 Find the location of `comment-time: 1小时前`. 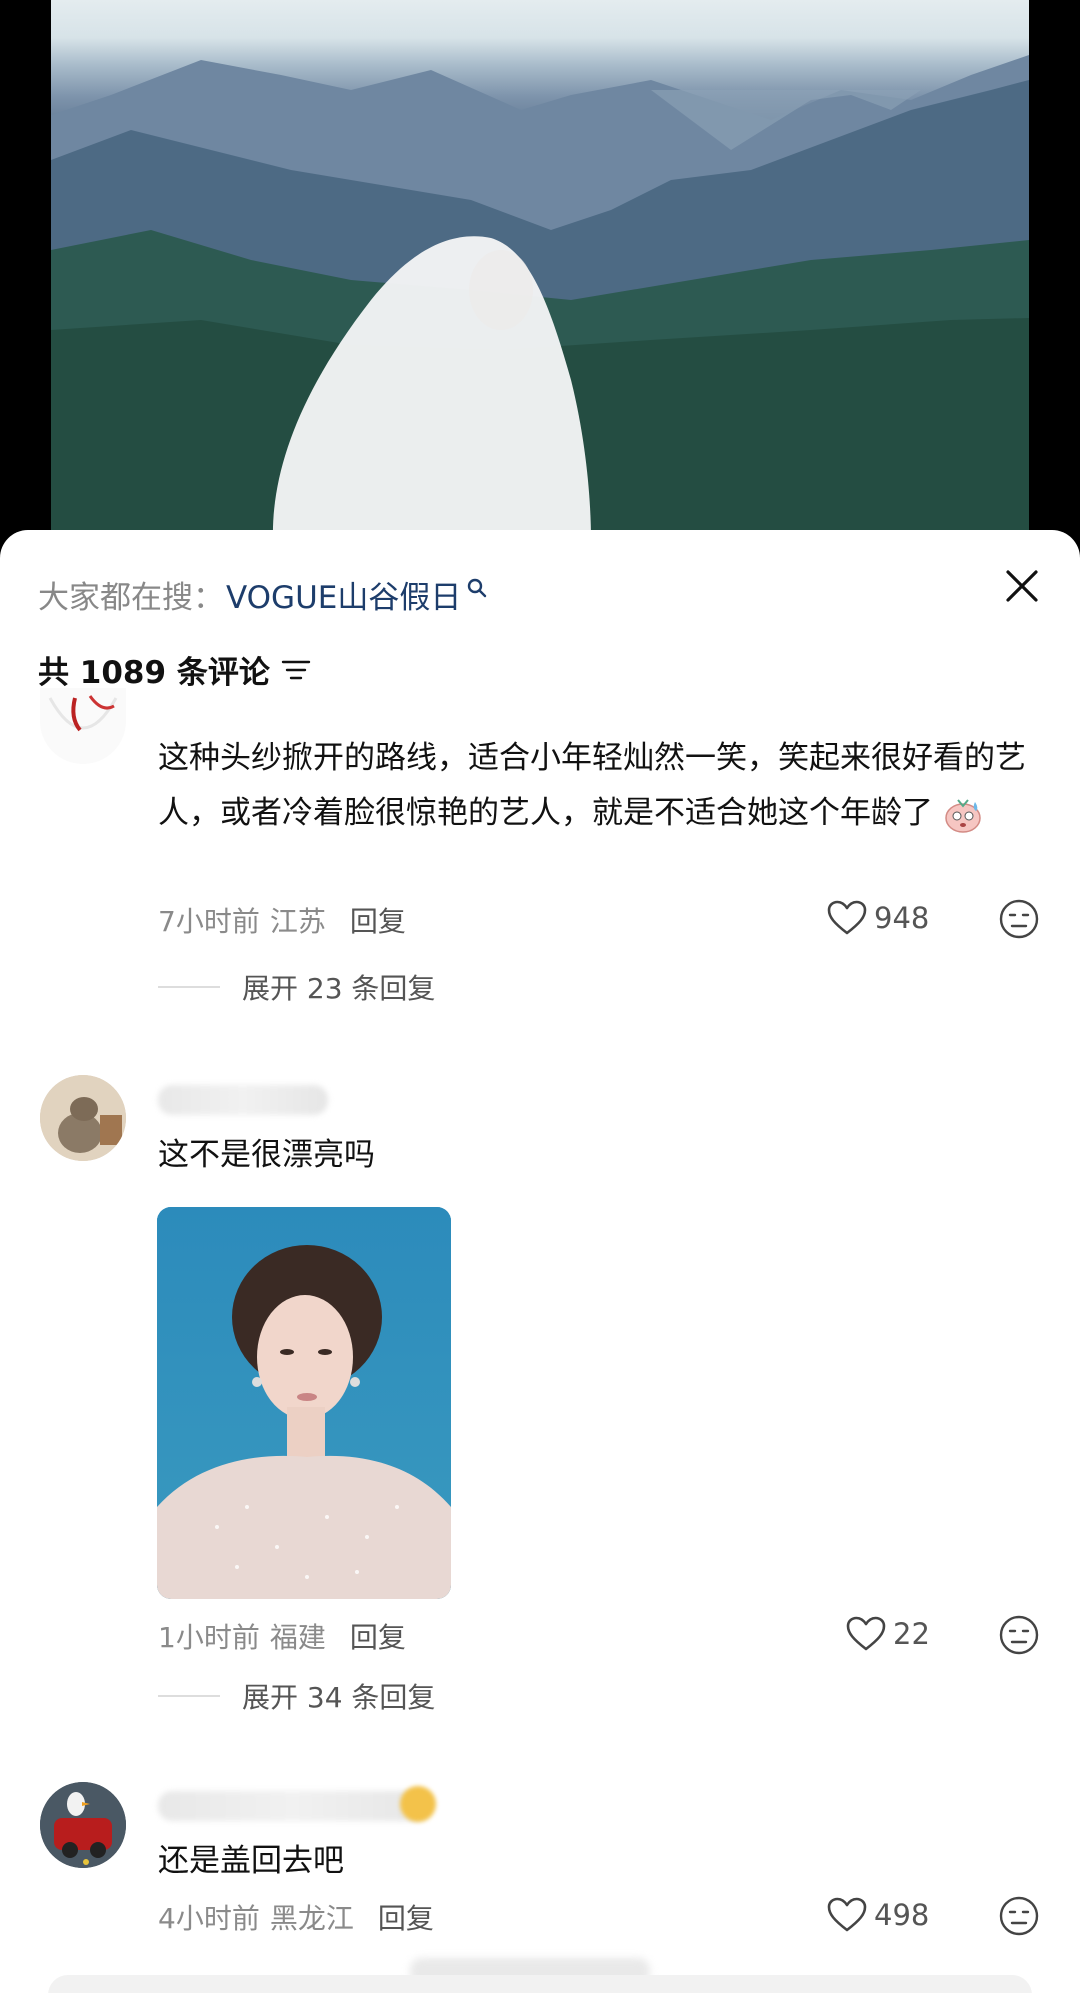

comment-time: 1小时前 is located at coordinates (209, 1637).